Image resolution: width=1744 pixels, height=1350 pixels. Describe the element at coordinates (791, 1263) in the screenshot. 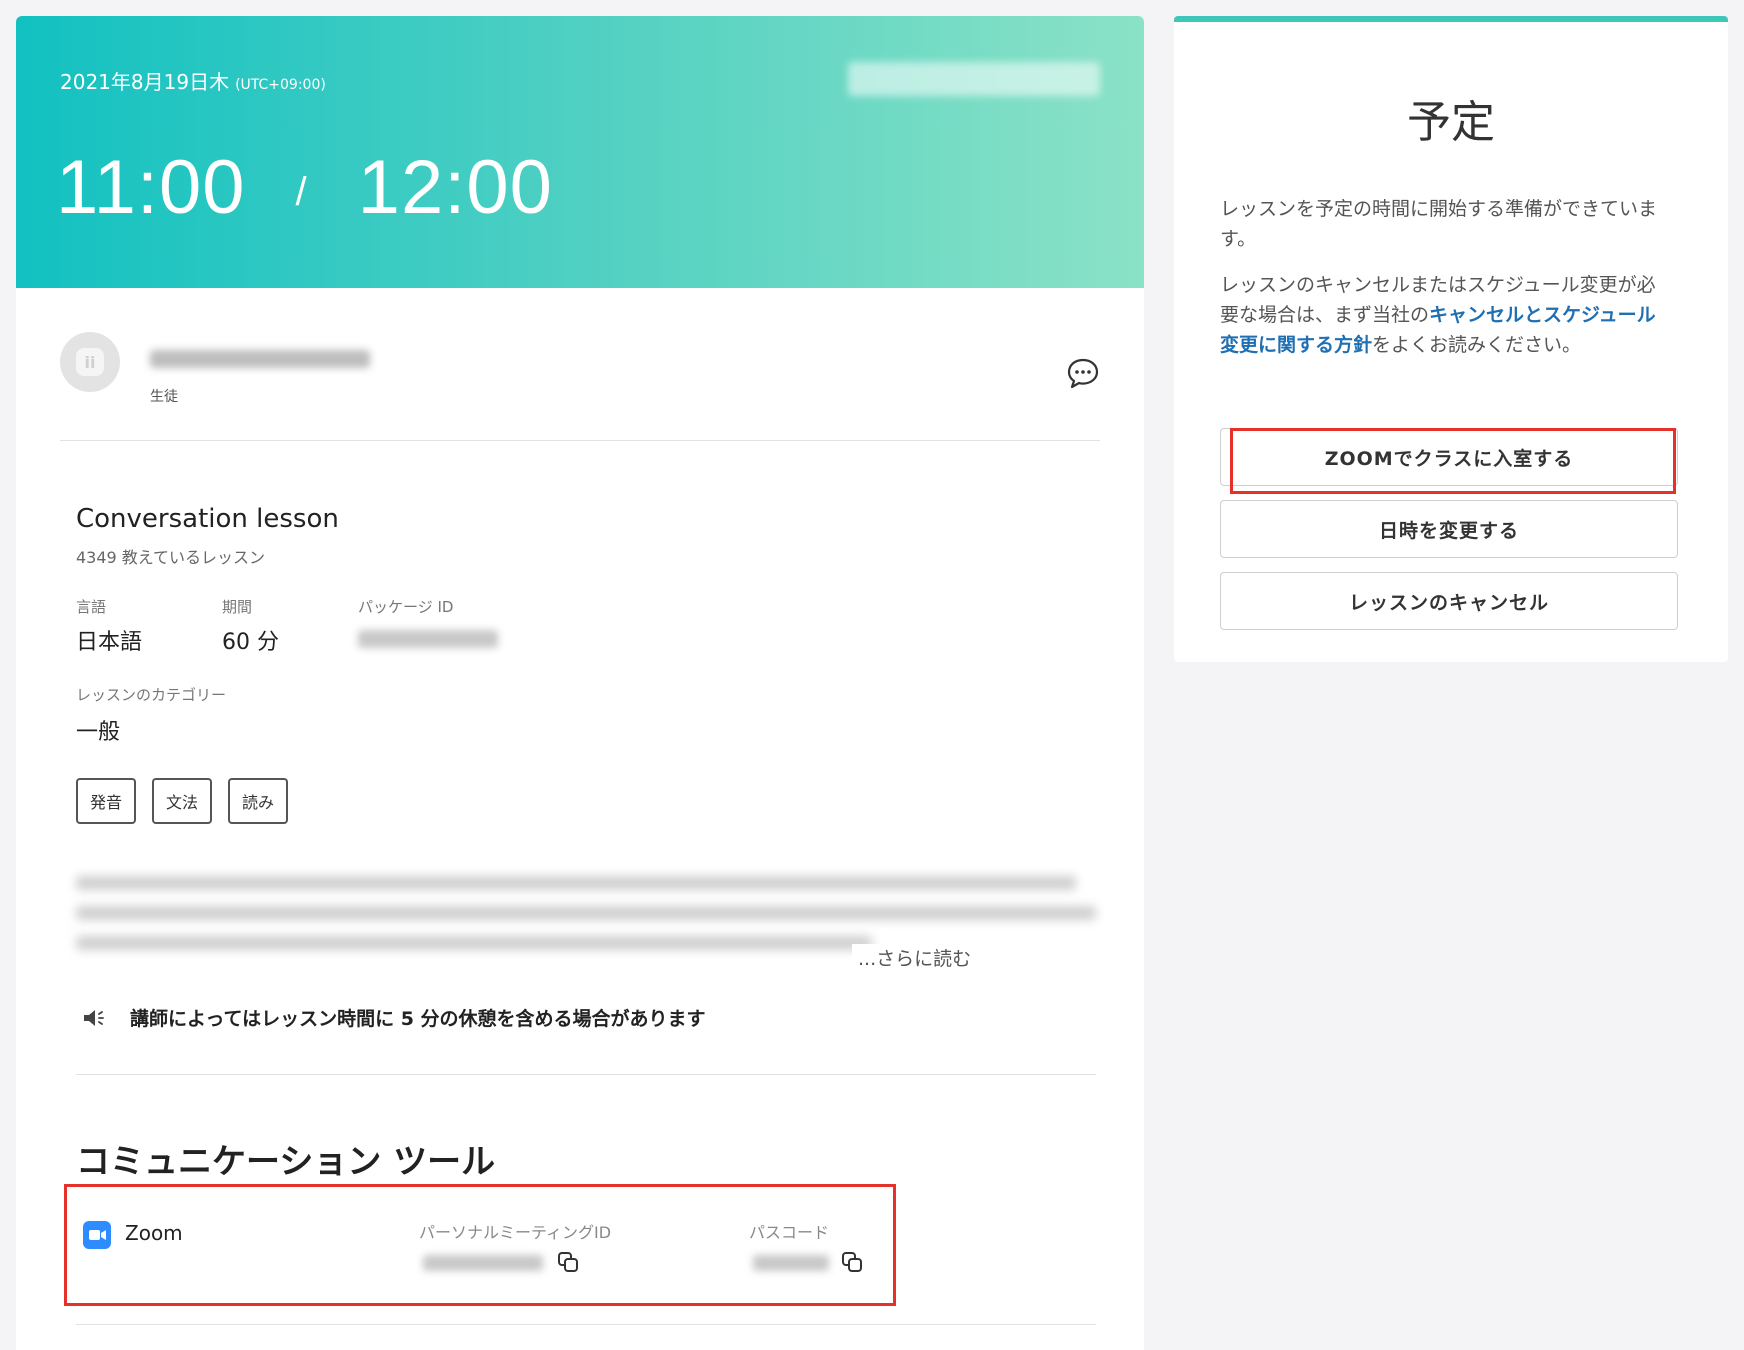

I see `passcode-value` at that location.